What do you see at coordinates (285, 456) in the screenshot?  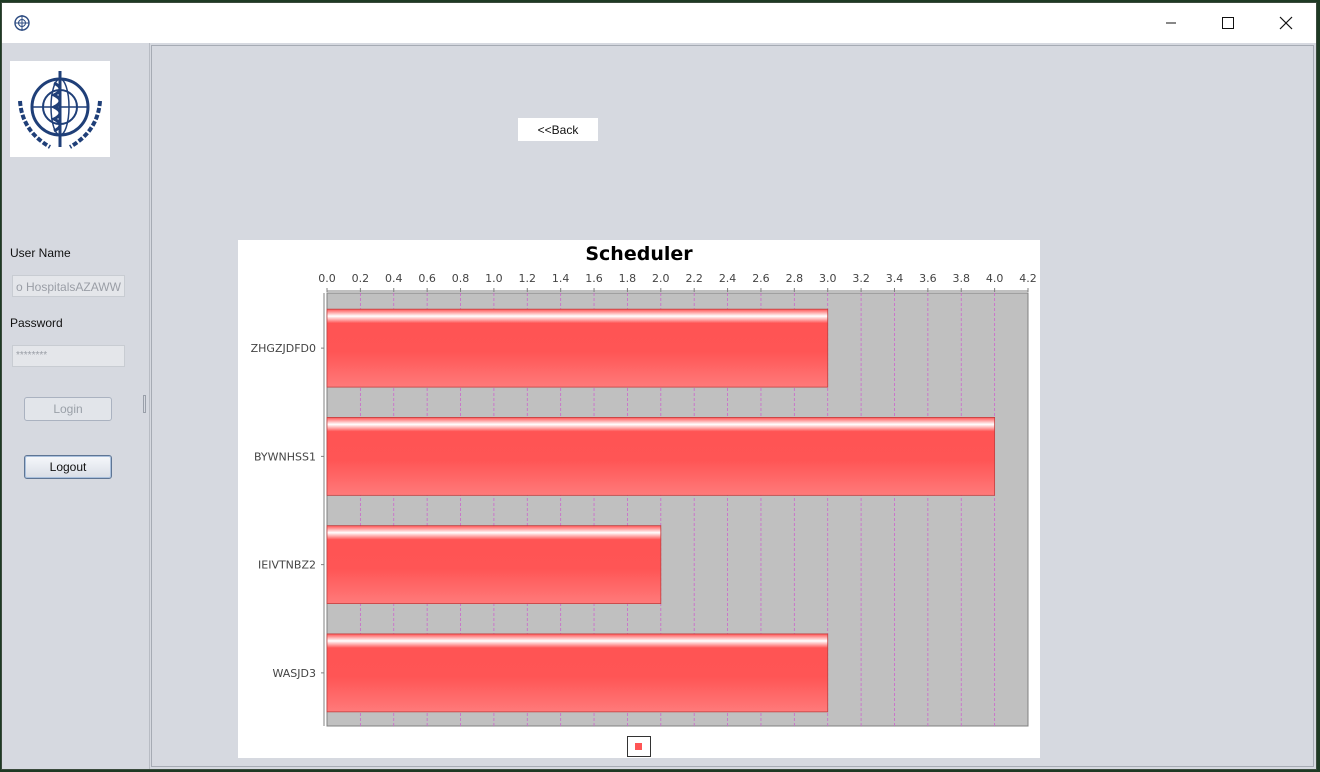 I see `y-tick-label: BYWNHSS1` at bounding box center [285, 456].